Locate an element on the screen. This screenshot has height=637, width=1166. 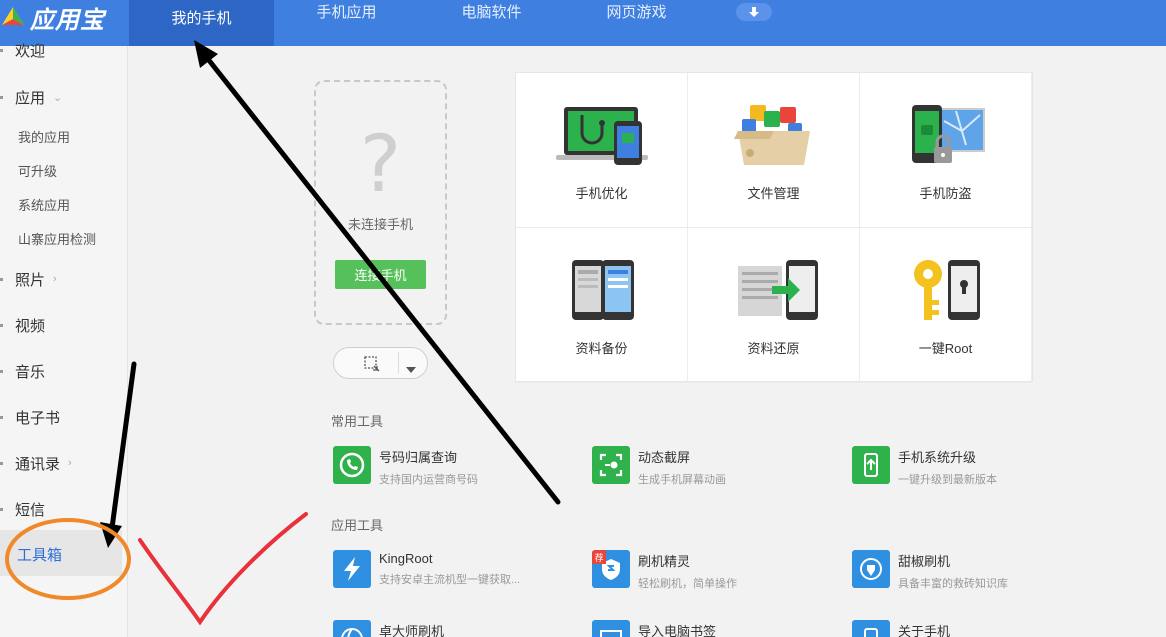
tool-import-bookmarks: 导入电脑书签 is located at coordinates (654, 628).